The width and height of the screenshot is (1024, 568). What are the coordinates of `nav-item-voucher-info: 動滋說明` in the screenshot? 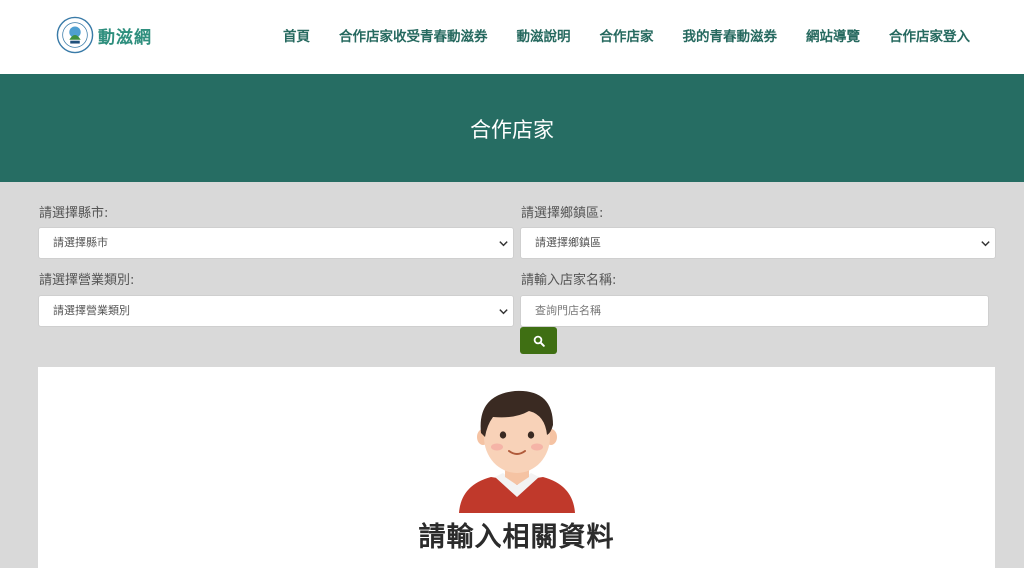 It's located at (544, 35).